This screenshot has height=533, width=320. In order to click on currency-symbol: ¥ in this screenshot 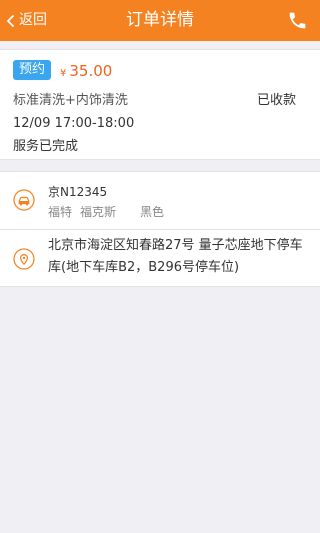, I will do `click(63, 73)`.